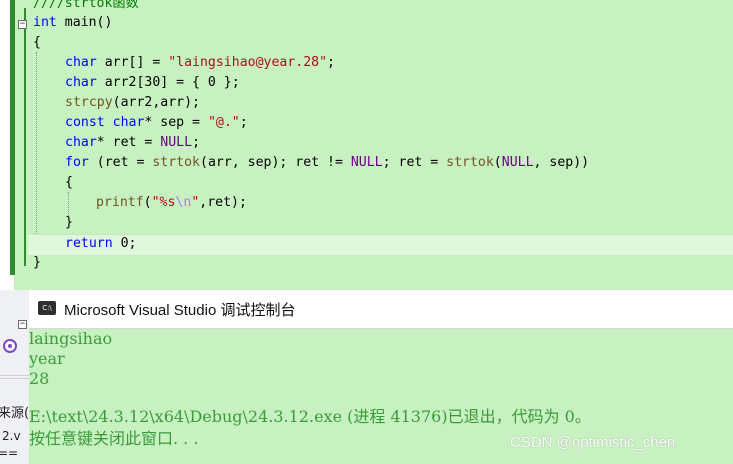  Describe the element at coordinates (10, 346) in the screenshot. I see `extension-icon` at that location.